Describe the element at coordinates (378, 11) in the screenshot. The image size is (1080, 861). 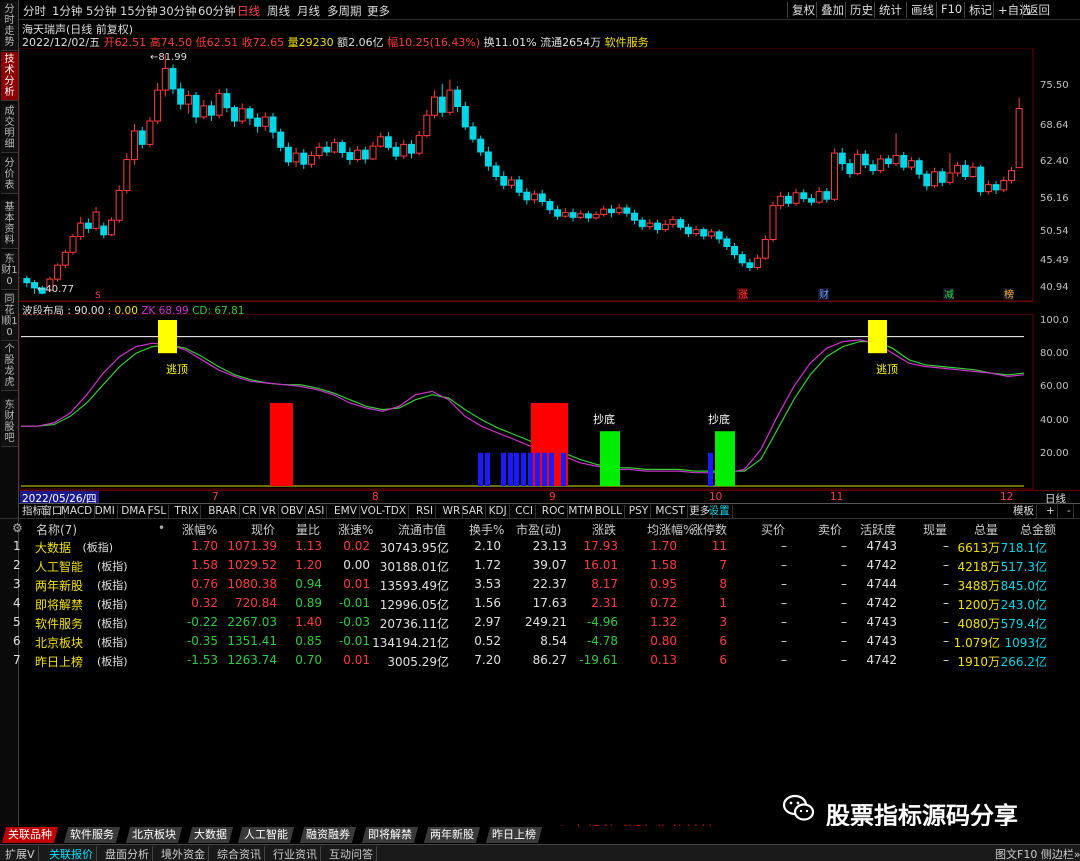
I see `period-tab-10: 更多` at that location.